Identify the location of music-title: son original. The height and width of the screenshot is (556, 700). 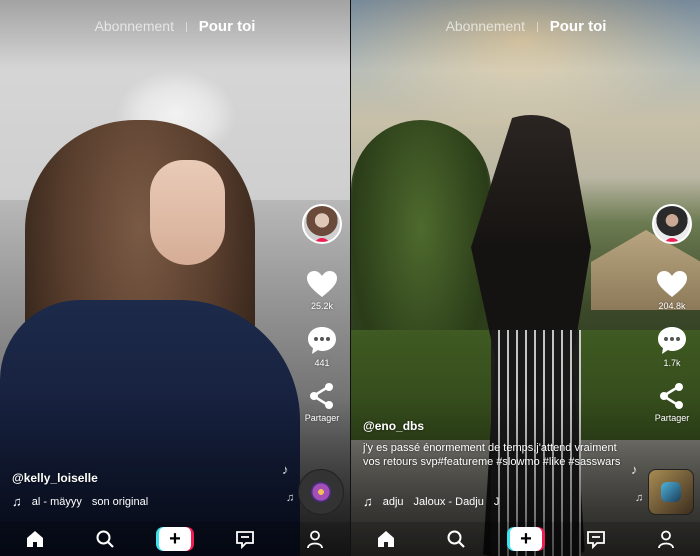
(120, 501).